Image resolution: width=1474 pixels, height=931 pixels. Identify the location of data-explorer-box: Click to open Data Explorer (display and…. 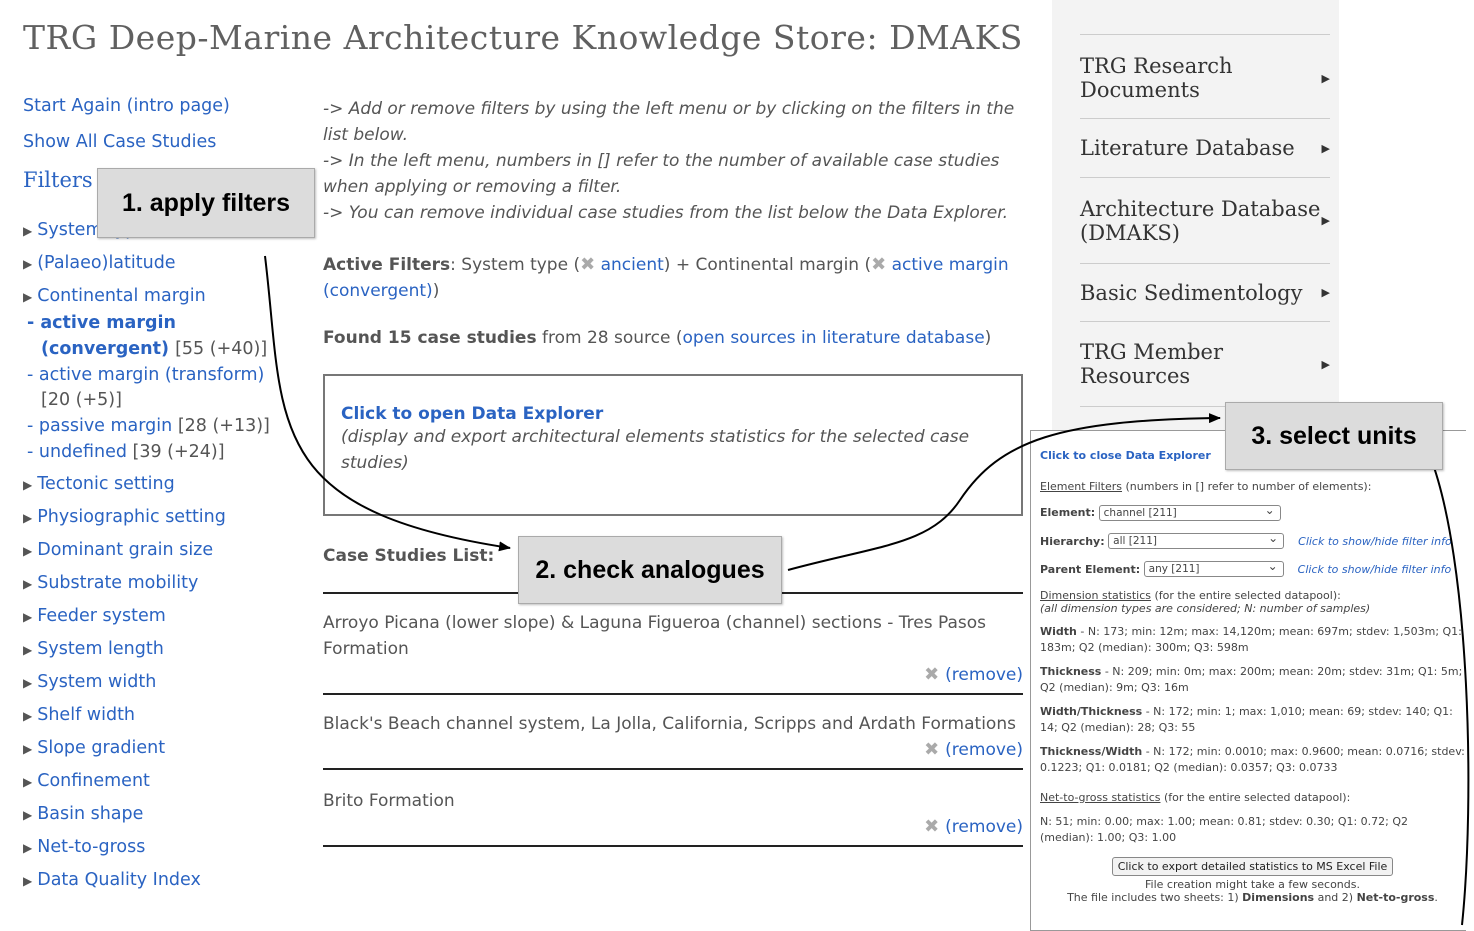
(673, 445).